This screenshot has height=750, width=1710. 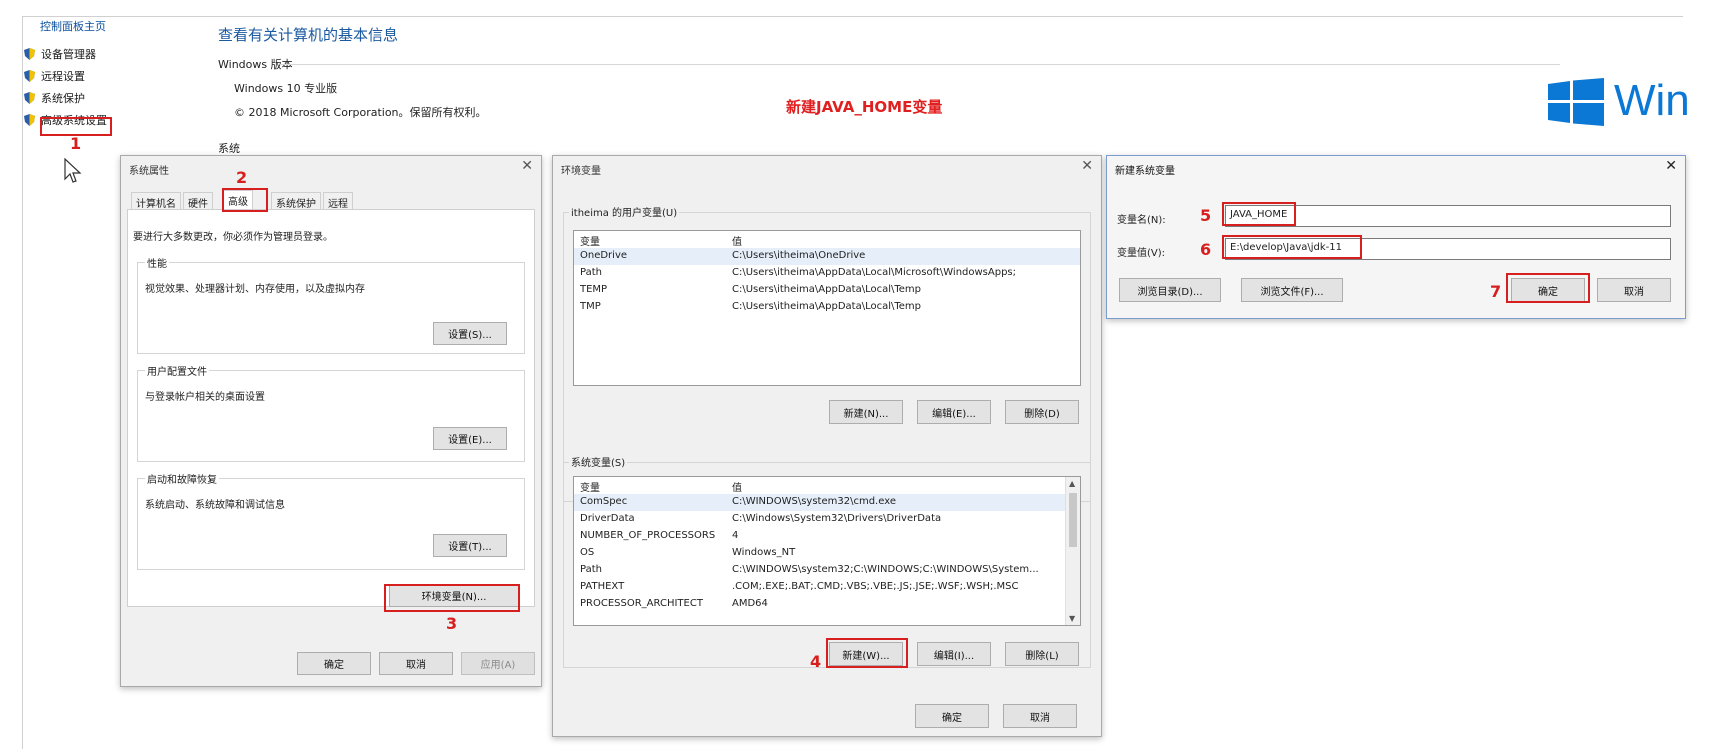 I want to click on variable-value: Windows_NT, so click(x=764, y=552).